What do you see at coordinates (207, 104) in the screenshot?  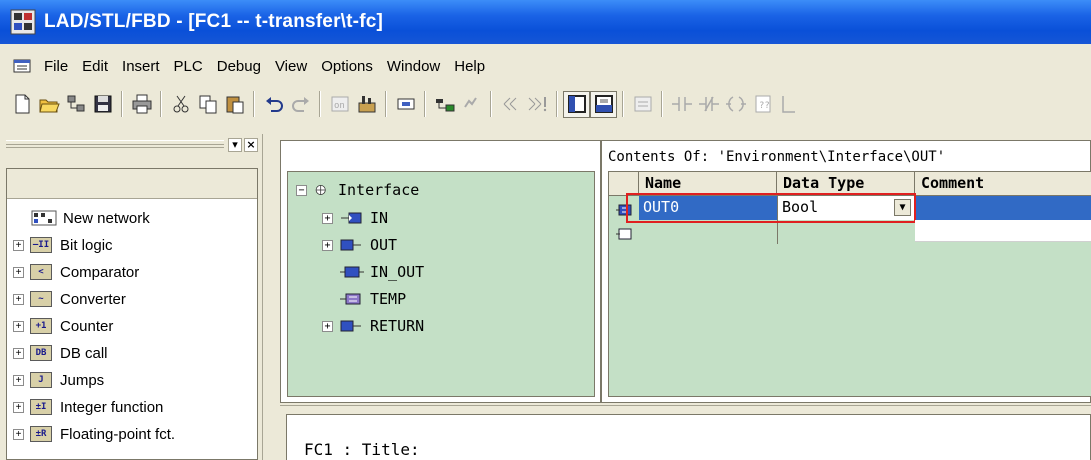 I see `copy-icon` at bounding box center [207, 104].